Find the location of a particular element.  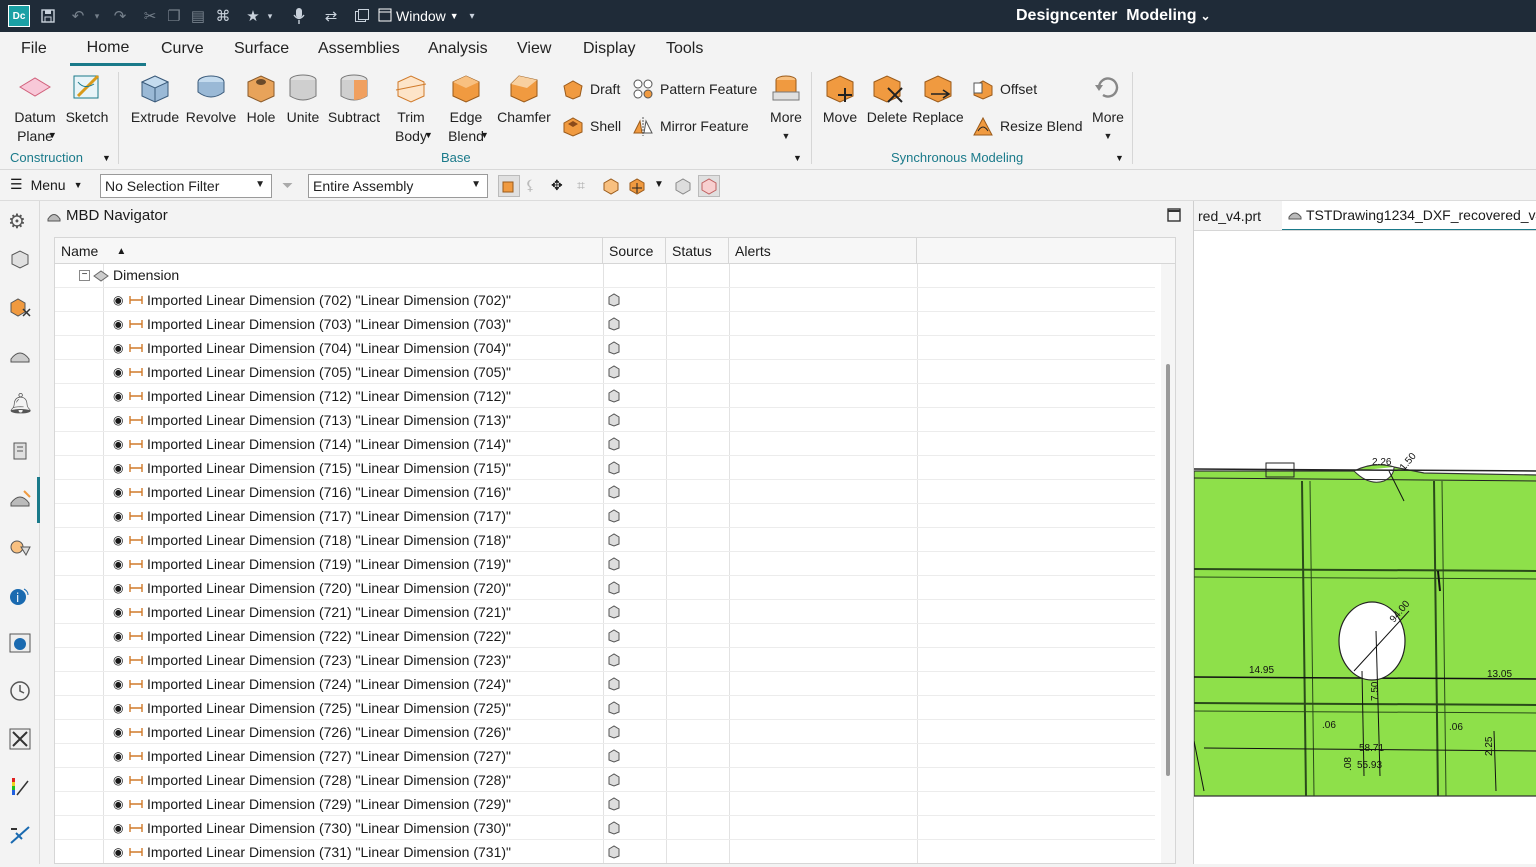

chamfer-button: Chamfer is located at coordinates (524, 98).